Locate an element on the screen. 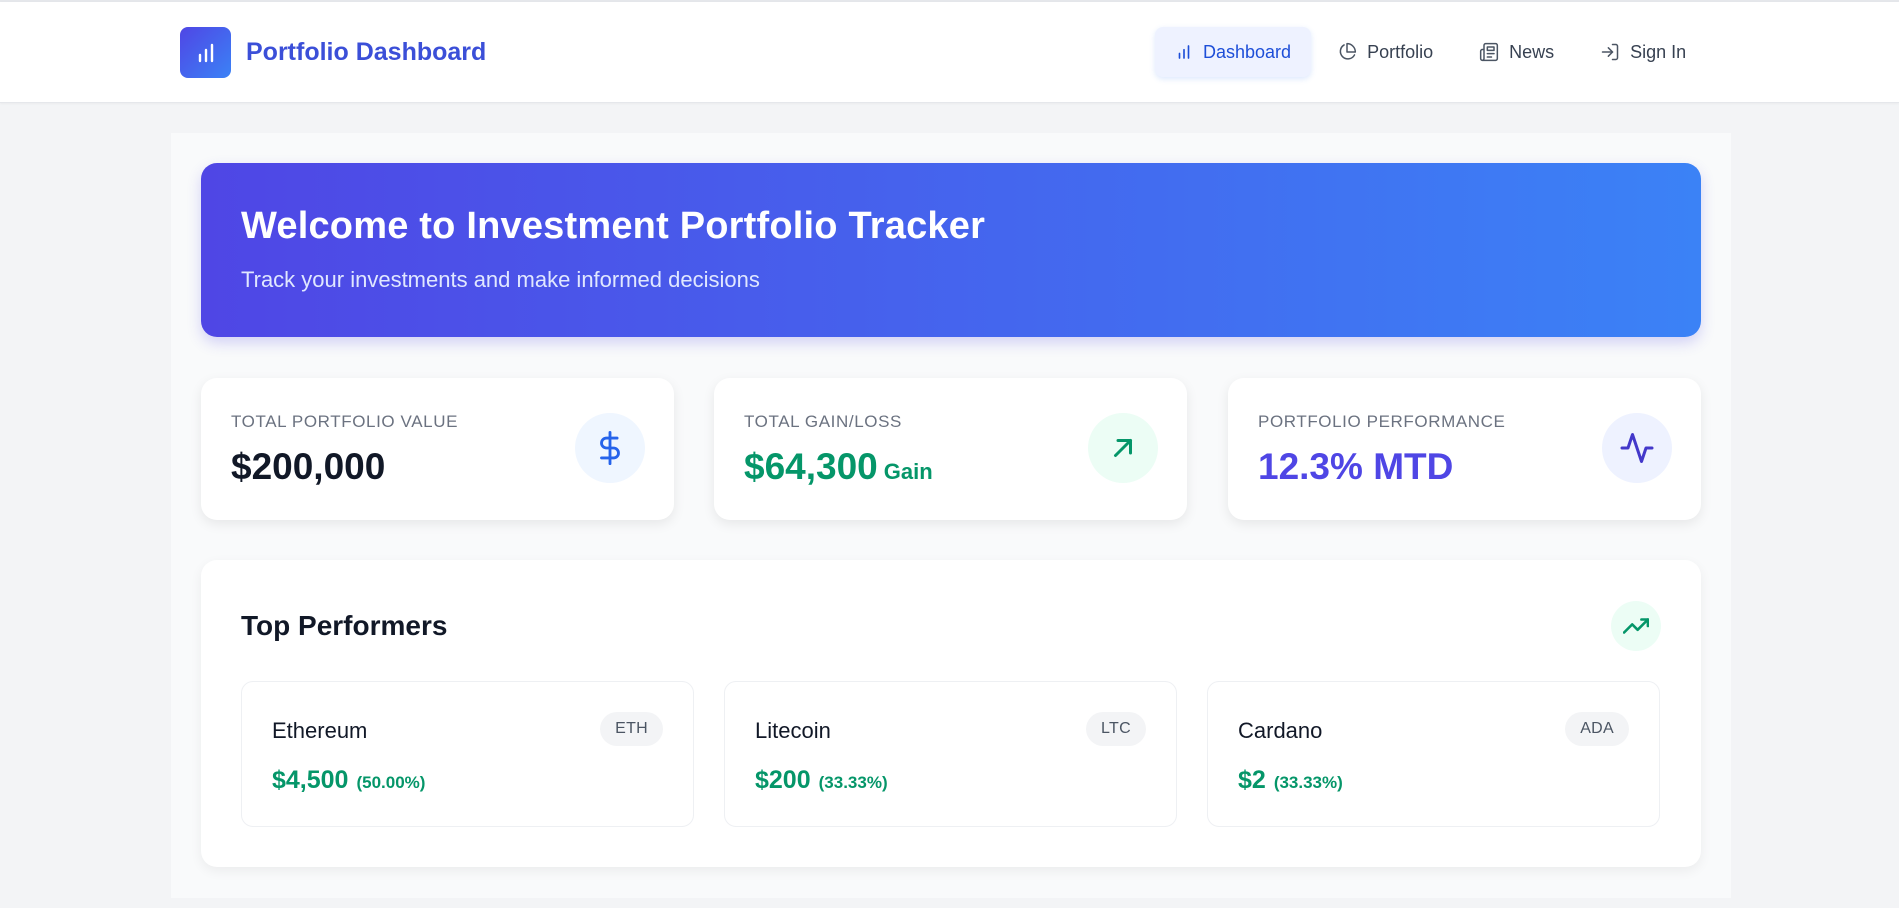 This screenshot has height=908, width=1899. asset-price: $4,500 (50.00%) is located at coordinates (349, 780).